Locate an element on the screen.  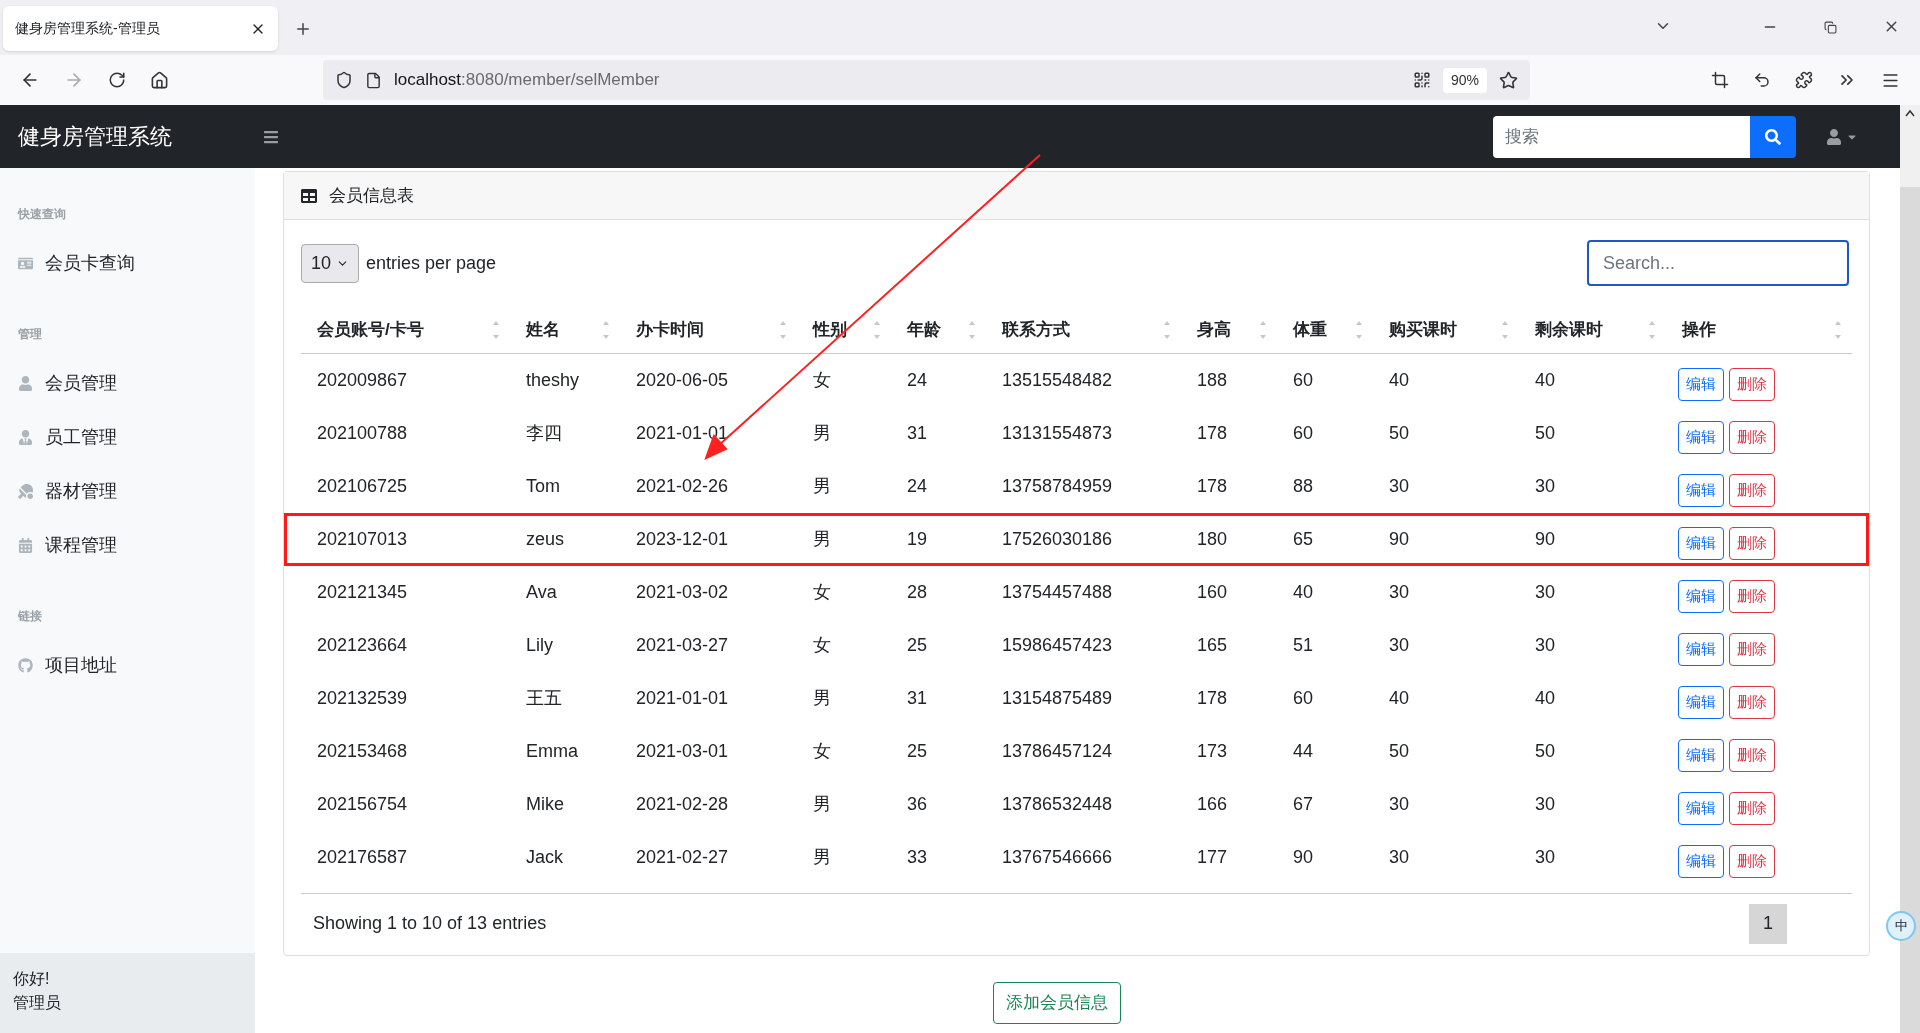
table-cell-text: 王五 is located at coordinates (544, 698).